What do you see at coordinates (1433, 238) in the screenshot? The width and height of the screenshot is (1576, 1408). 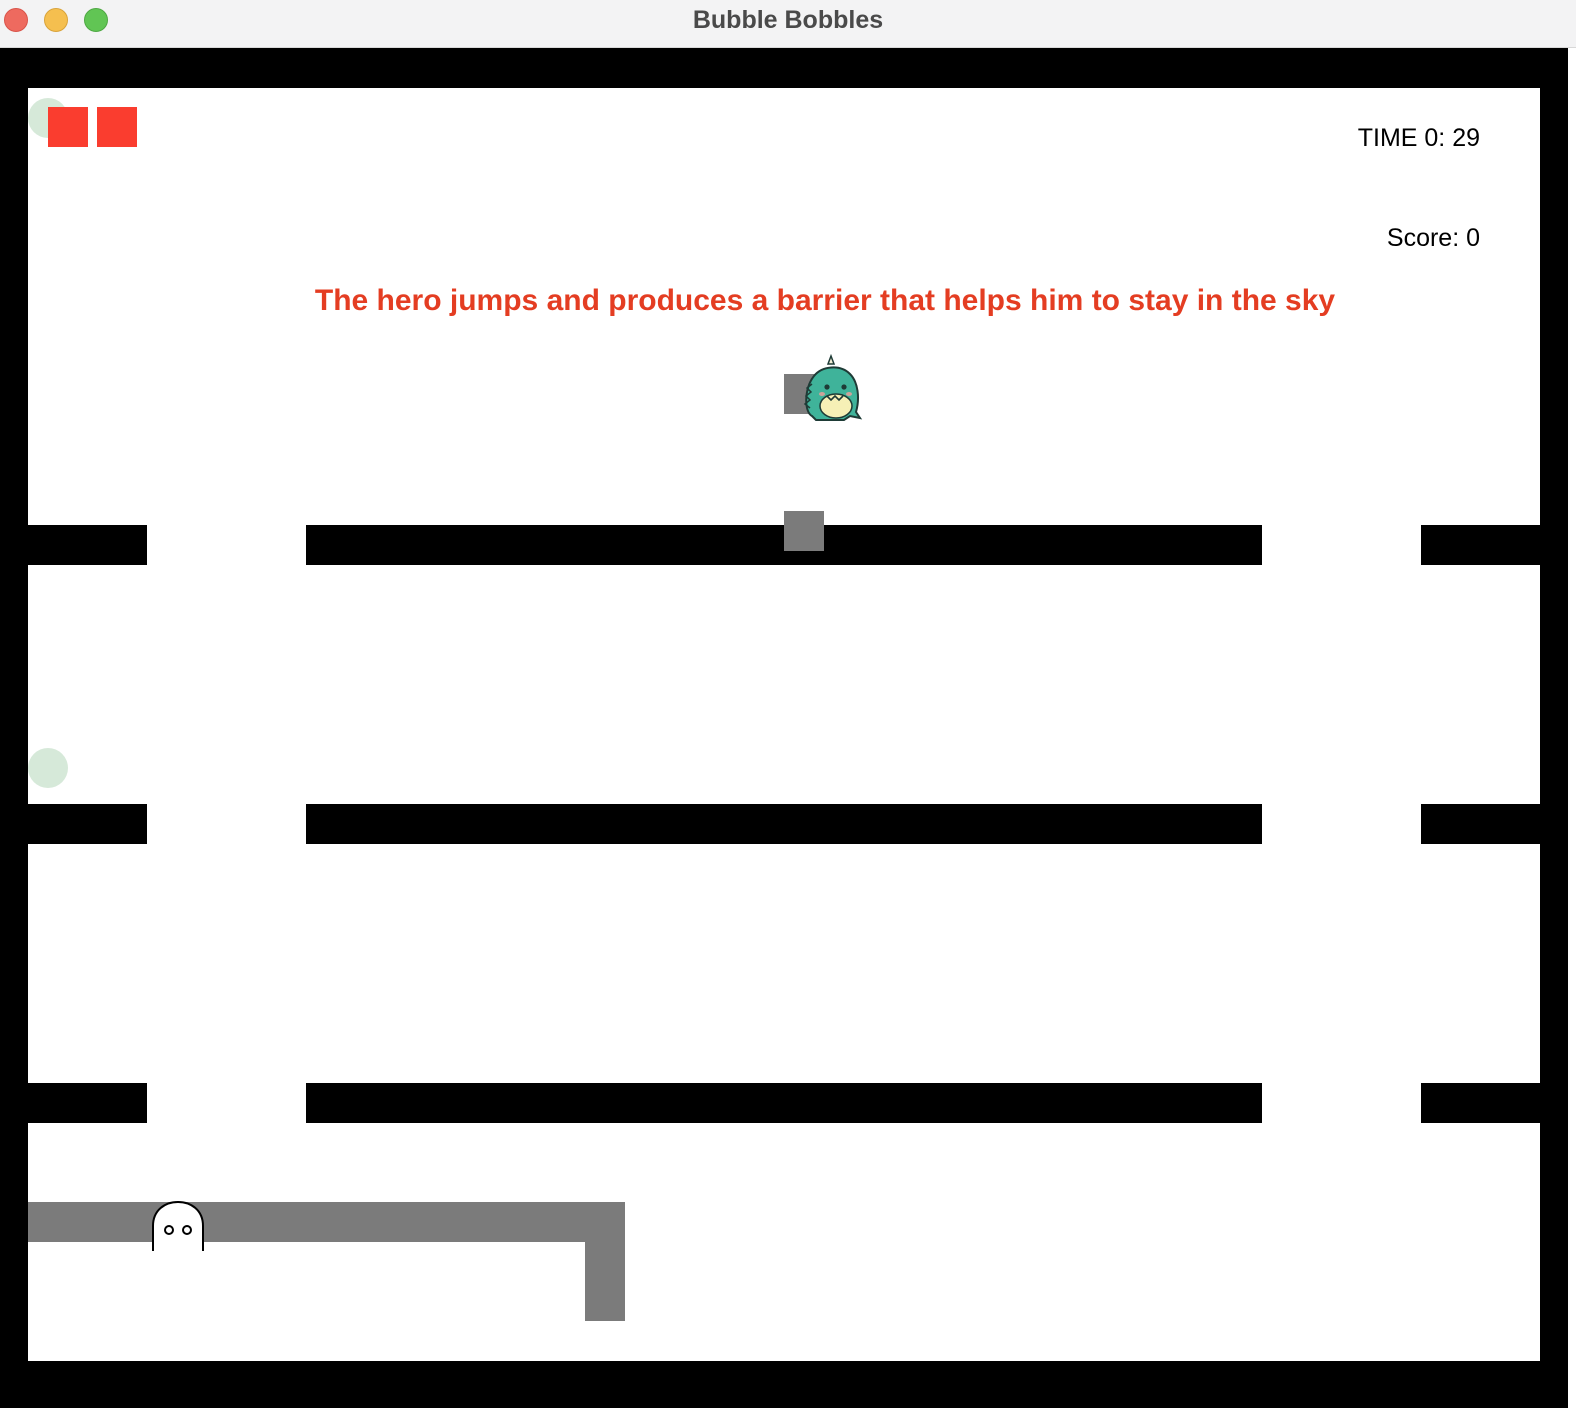 I see `score-display: Score: 0` at bounding box center [1433, 238].